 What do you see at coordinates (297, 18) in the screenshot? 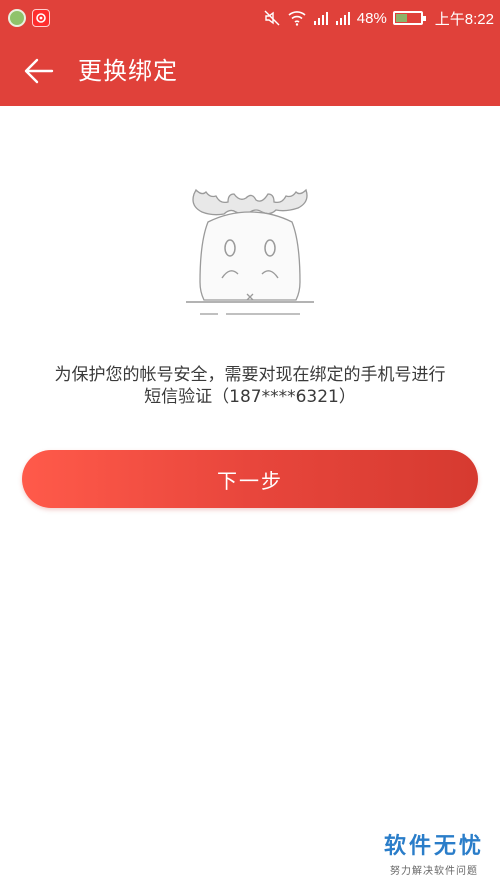
I see `wifi-icon` at bounding box center [297, 18].